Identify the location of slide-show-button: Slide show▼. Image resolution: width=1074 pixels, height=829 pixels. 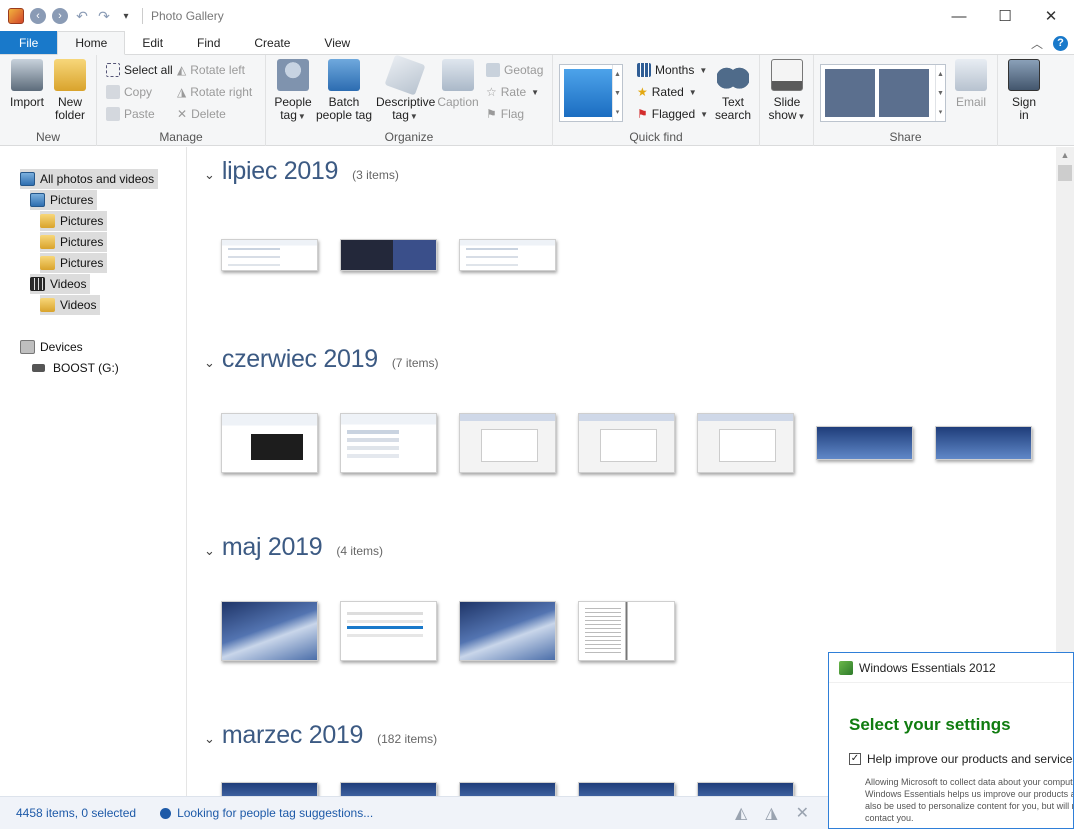
(787, 91).